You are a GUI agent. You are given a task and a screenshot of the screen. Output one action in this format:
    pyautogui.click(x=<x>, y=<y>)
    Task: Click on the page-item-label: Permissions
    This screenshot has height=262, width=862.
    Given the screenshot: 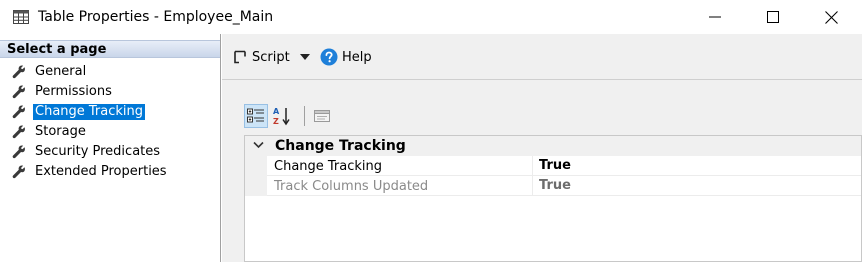 What is the action you would take?
    pyautogui.click(x=73, y=91)
    